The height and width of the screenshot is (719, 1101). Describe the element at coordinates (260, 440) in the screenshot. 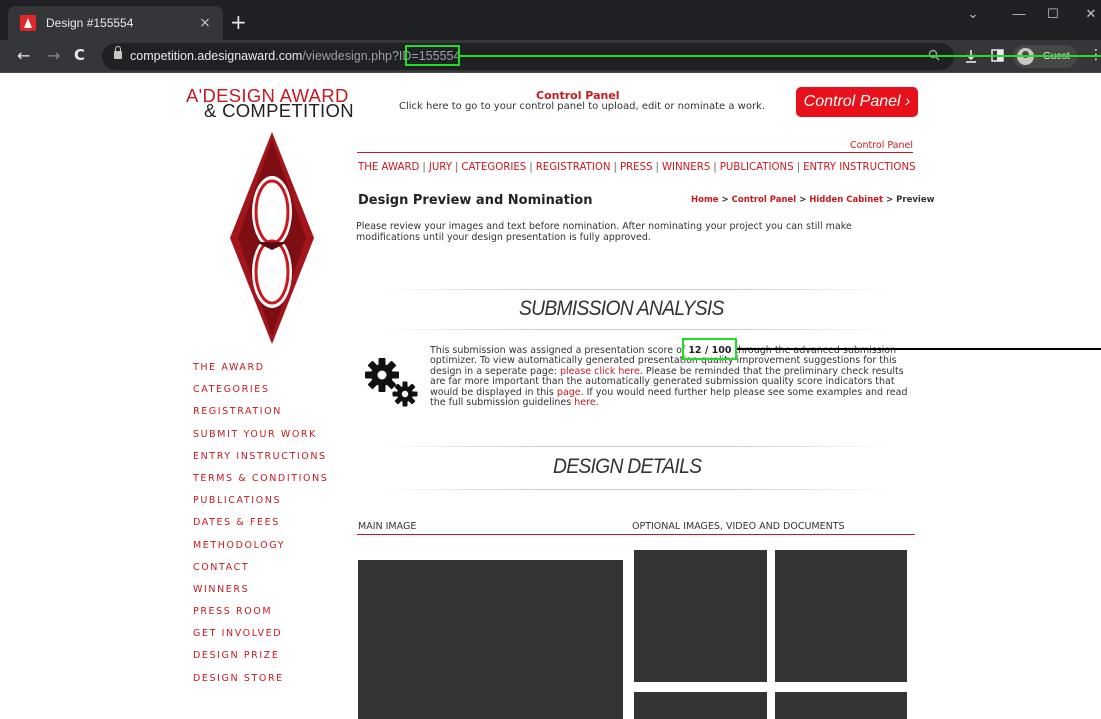

I see `sidebar-item-submit-your-work: SUBMIT YOUR WORK` at that location.